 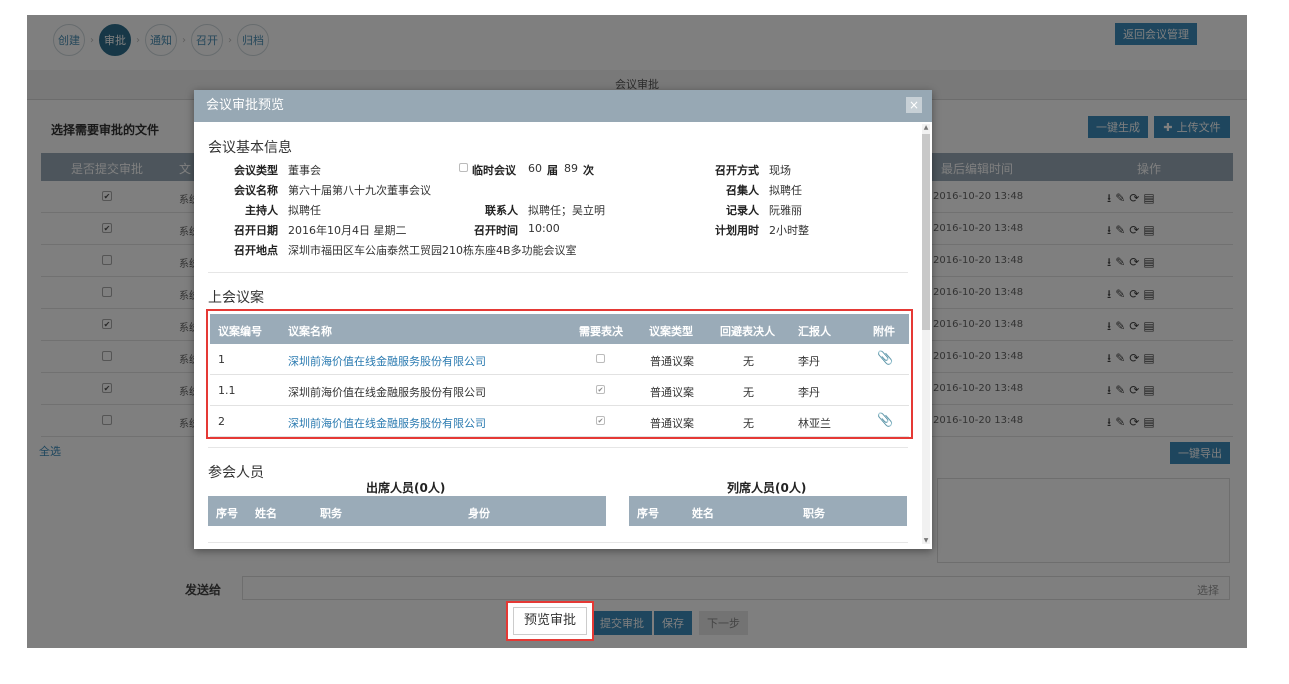 What do you see at coordinates (250, 148) in the screenshot?
I see `basic-info-title: 会议基本信息` at bounding box center [250, 148].